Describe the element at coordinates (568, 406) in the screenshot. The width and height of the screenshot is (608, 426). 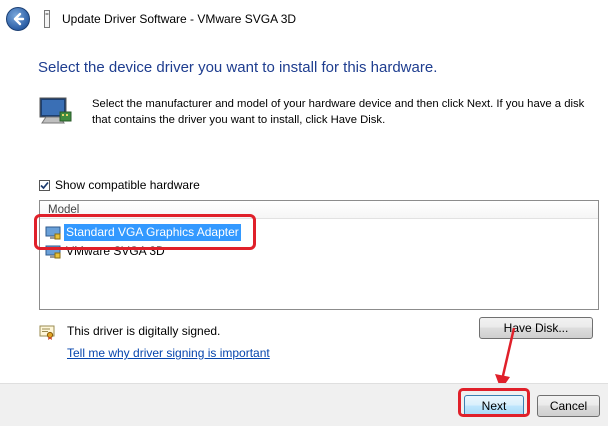
I see `cancel-button: Cancel` at that location.